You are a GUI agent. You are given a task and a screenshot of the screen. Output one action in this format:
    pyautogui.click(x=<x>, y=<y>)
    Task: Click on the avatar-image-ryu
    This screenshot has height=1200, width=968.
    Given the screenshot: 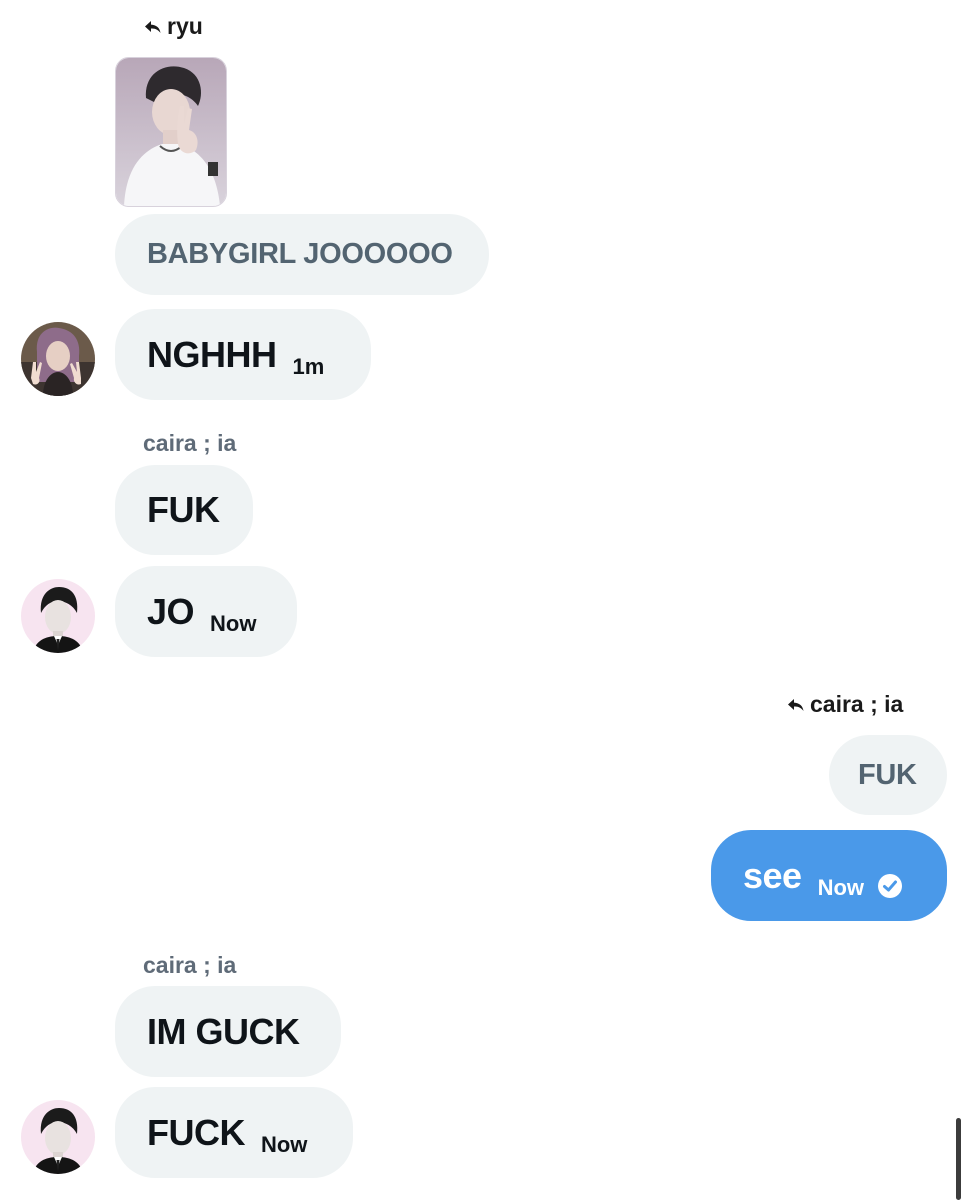 What is the action you would take?
    pyautogui.click(x=58, y=359)
    